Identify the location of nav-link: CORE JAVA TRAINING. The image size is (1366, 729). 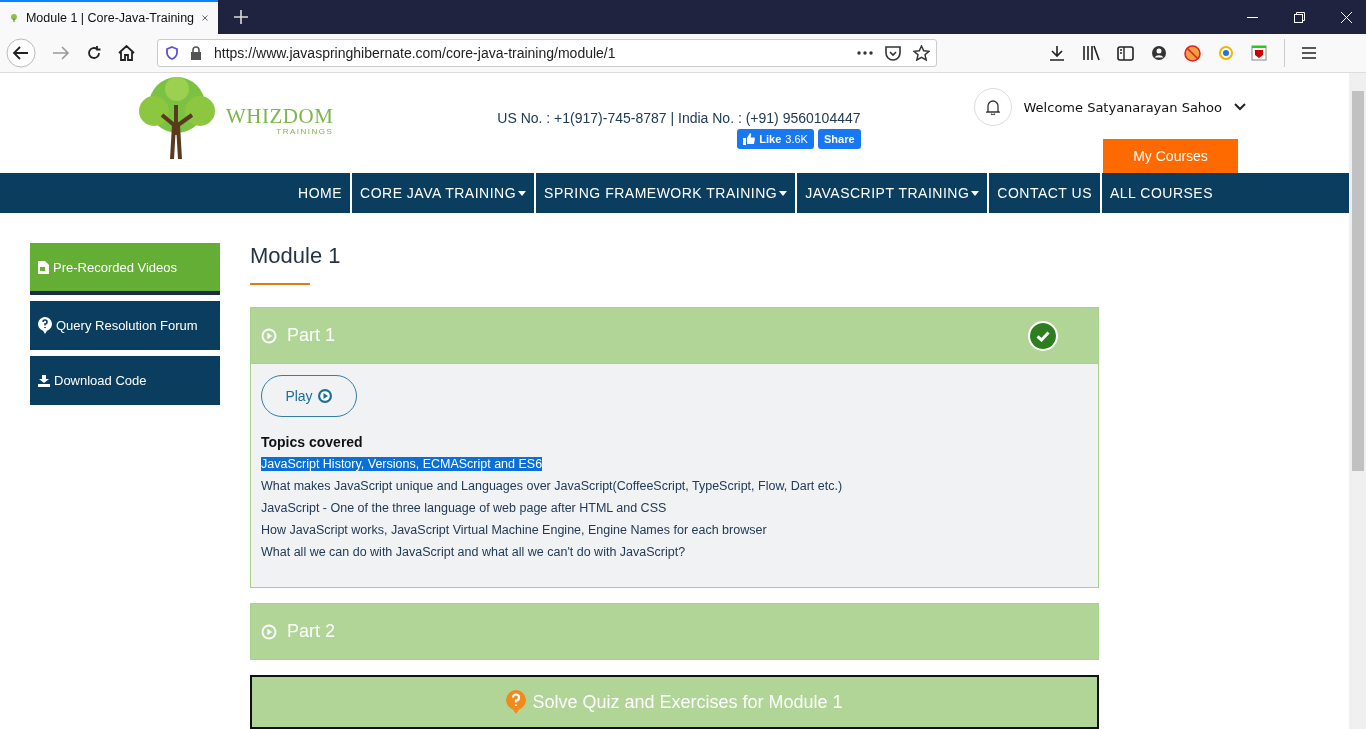
(443, 193).